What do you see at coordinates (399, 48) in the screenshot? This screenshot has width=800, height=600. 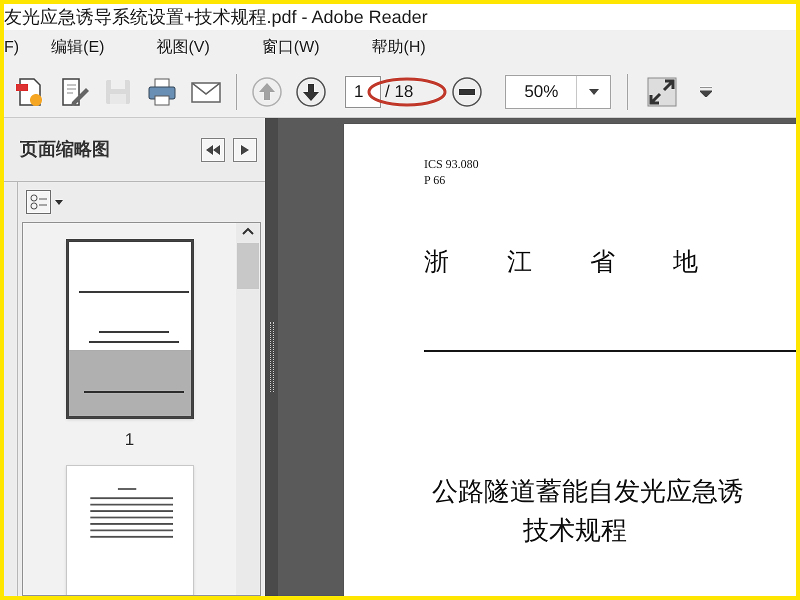 I see `menu-item: 帮助(H)` at bounding box center [399, 48].